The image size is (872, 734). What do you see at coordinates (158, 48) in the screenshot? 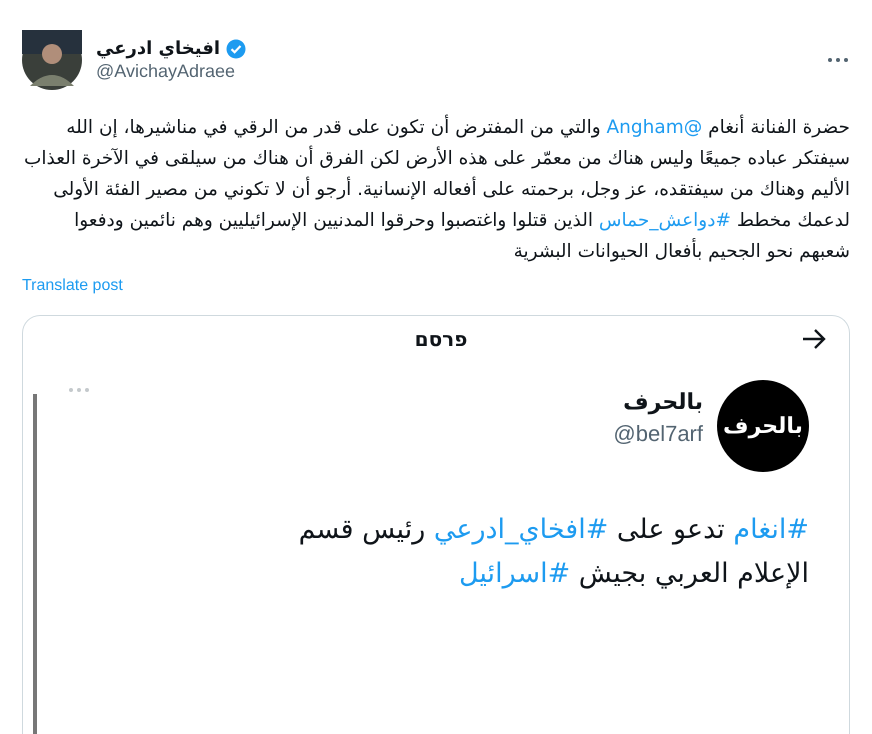
I see `author-name: افيخاي ادرعي` at bounding box center [158, 48].